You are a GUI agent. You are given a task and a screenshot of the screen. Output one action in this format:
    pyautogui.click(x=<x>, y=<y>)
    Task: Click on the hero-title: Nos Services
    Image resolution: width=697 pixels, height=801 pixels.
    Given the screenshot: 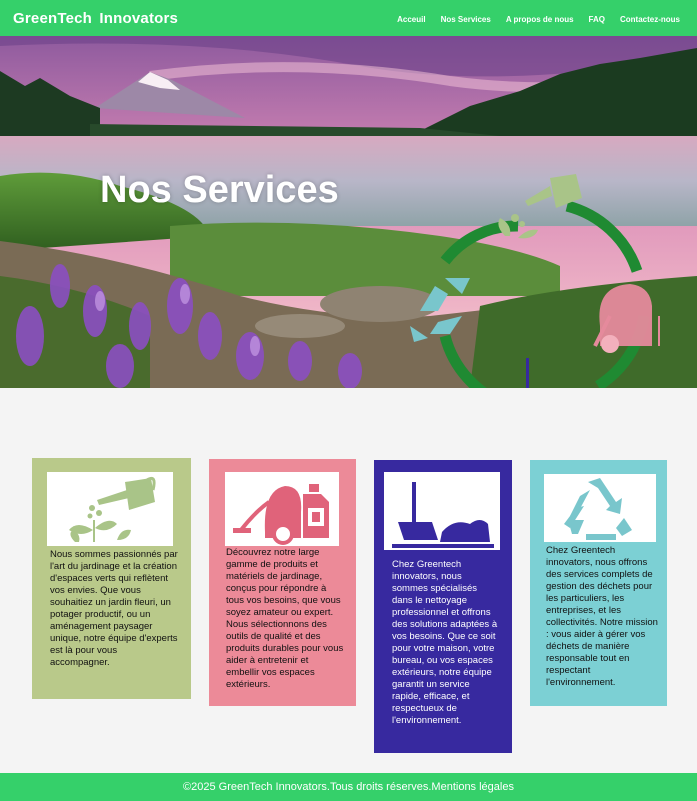 What is the action you would take?
    pyautogui.click(x=219, y=190)
    